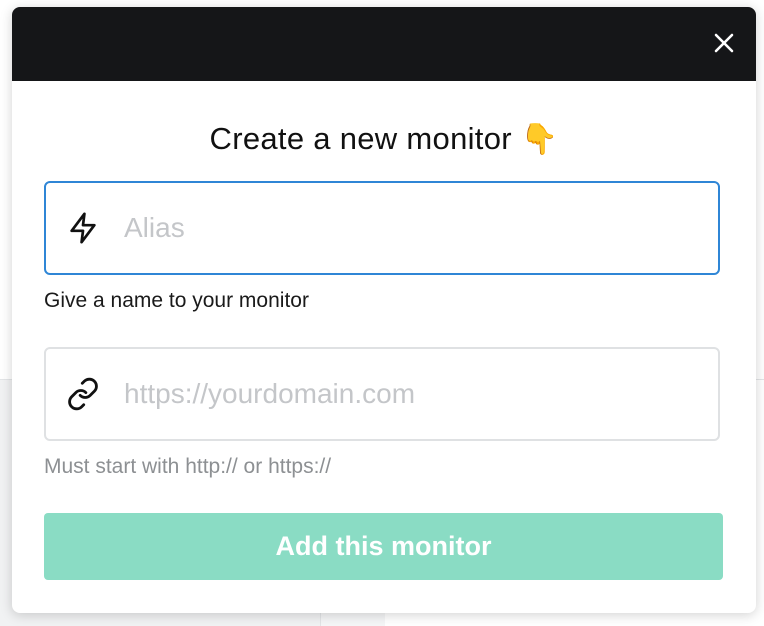  What do you see at coordinates (188, 466) in the screenshot?
I see `url-helper-text: Must start with http:// or https://` at bounding box center [188, 466].